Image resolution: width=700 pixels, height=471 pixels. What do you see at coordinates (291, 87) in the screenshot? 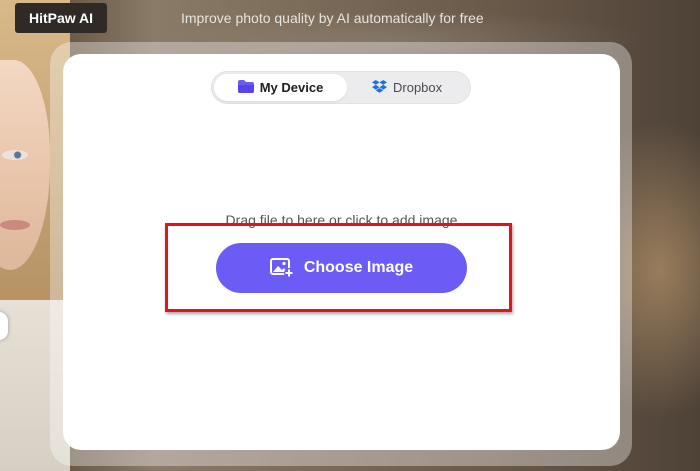
I see `tab-my-device-label: My Device` at bounding box center [291, 87].